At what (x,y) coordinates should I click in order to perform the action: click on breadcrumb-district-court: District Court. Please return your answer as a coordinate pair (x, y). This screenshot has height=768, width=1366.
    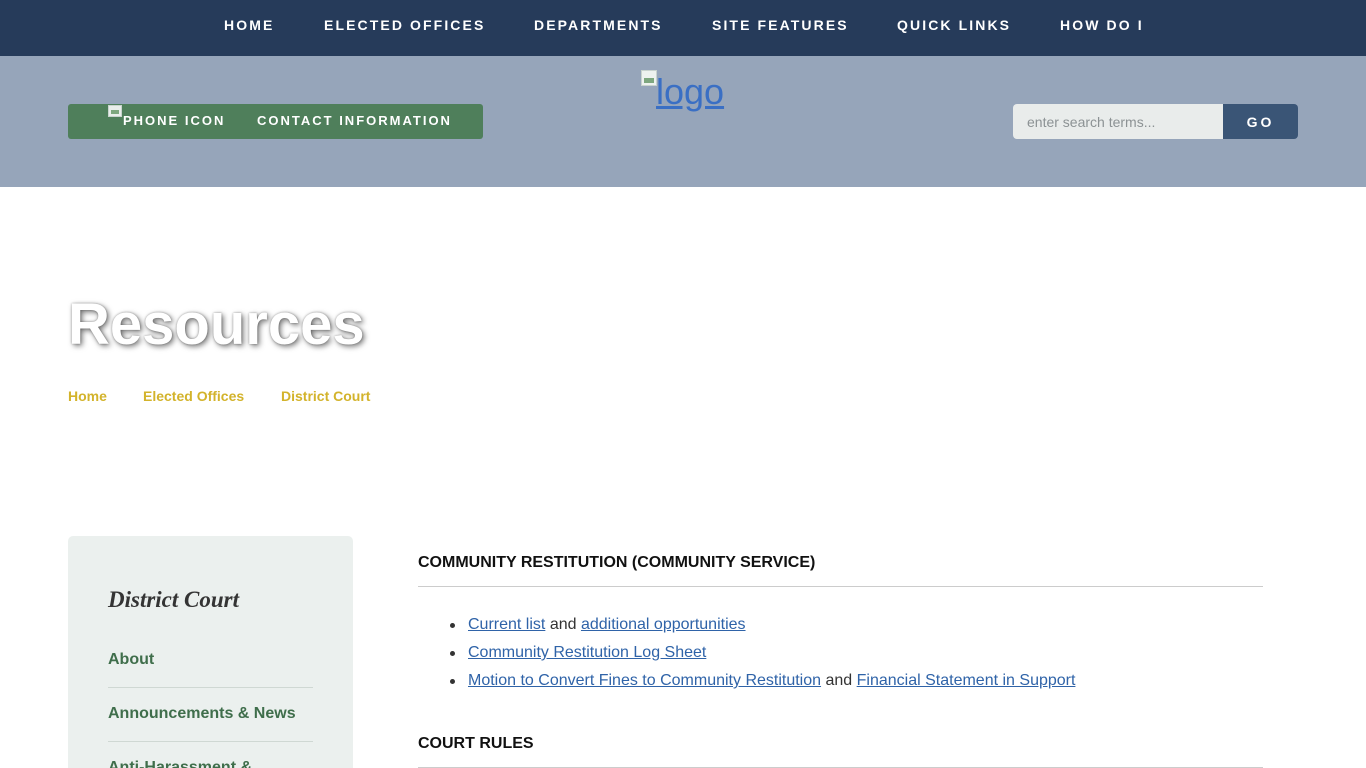
    Looking at the image, I should click on (325, 396).